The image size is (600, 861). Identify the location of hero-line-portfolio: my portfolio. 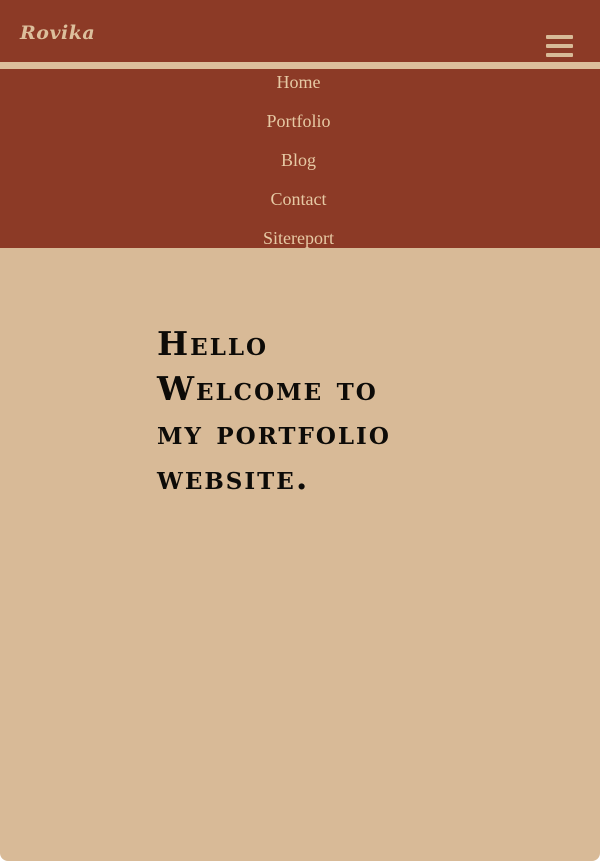
(274, 432).